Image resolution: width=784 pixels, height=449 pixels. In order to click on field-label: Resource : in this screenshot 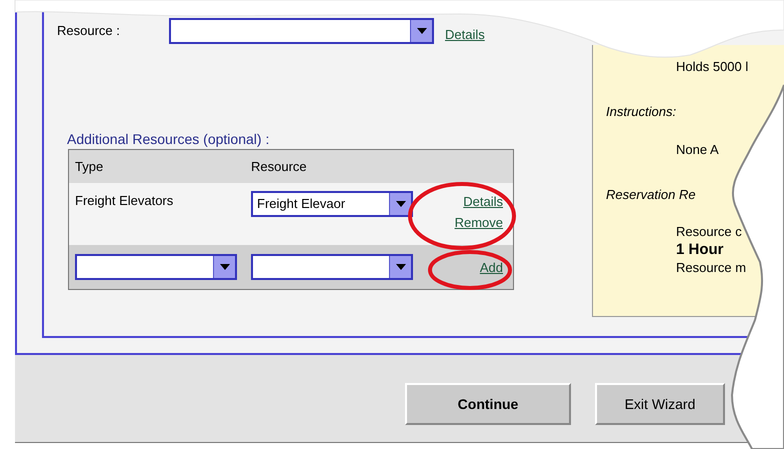, I will do `click(88, 31)`.